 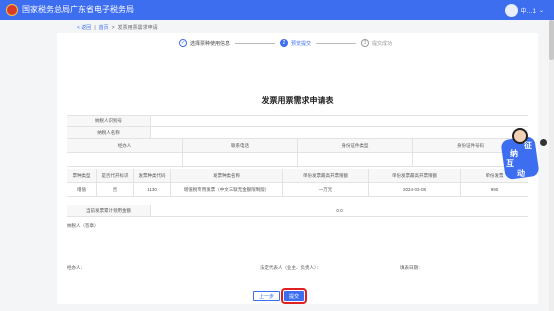 I want to click on header-phone: 联系电话, so click(x=240, y=145).